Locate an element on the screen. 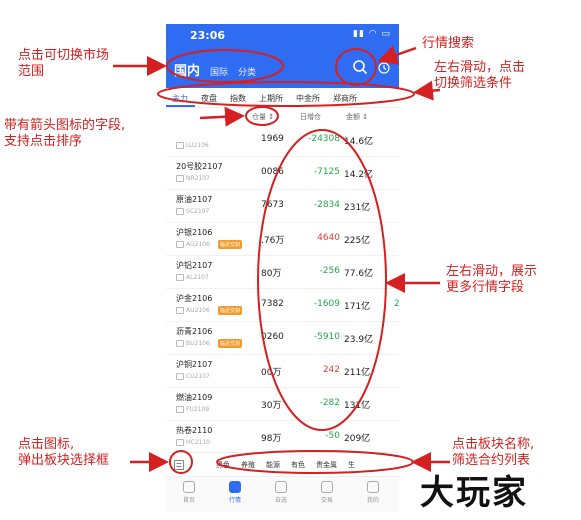 The image size is (581, 520). contract-row: LU2106 1969 -24308 14.6亿 is located at coordinates (282, 140).